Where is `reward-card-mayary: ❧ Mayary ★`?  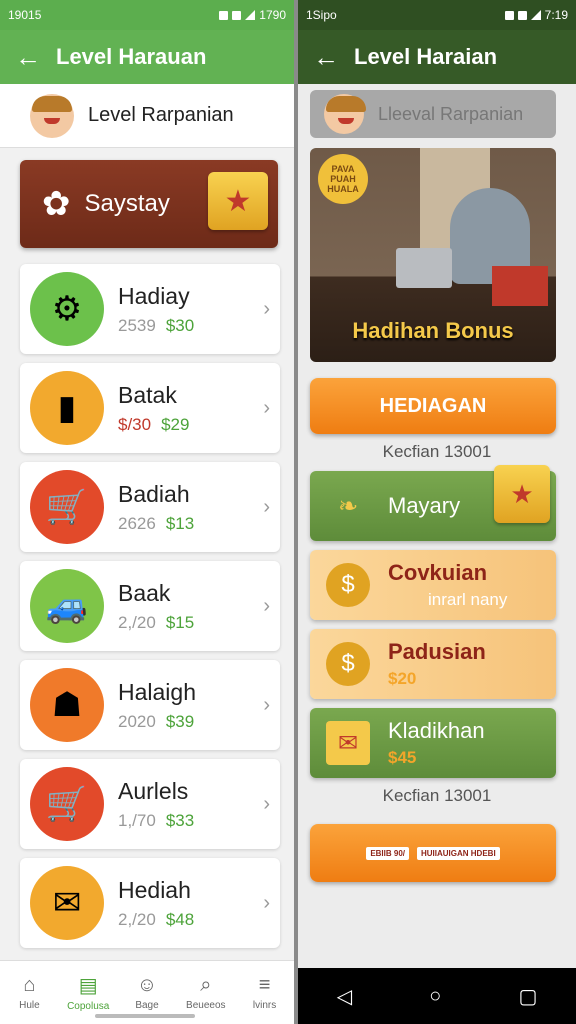
reward-card-mayary: ❧ Mayary ★ is located at coordinates (433, 503).